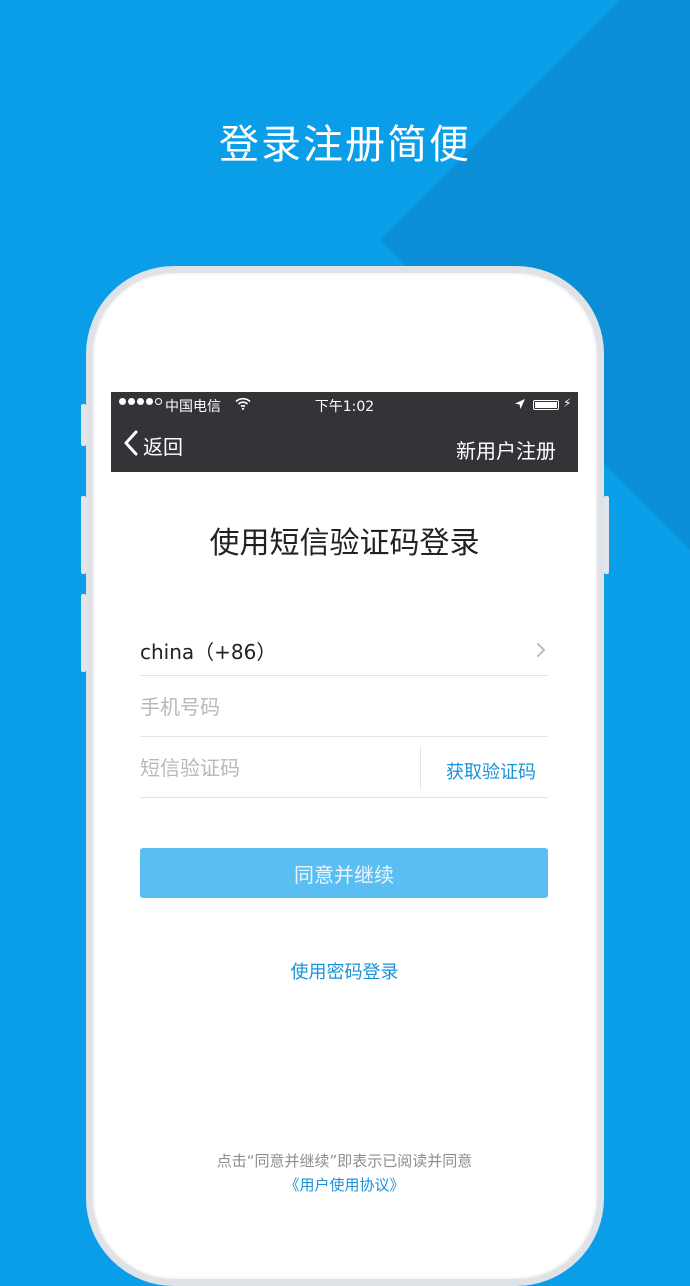 Image resolution: width=690 pixels, height=1286 pixels. Describe the element at coordinates (491, 771) in the screenshot. I see `get-code-button: 获取验证码` at that location.